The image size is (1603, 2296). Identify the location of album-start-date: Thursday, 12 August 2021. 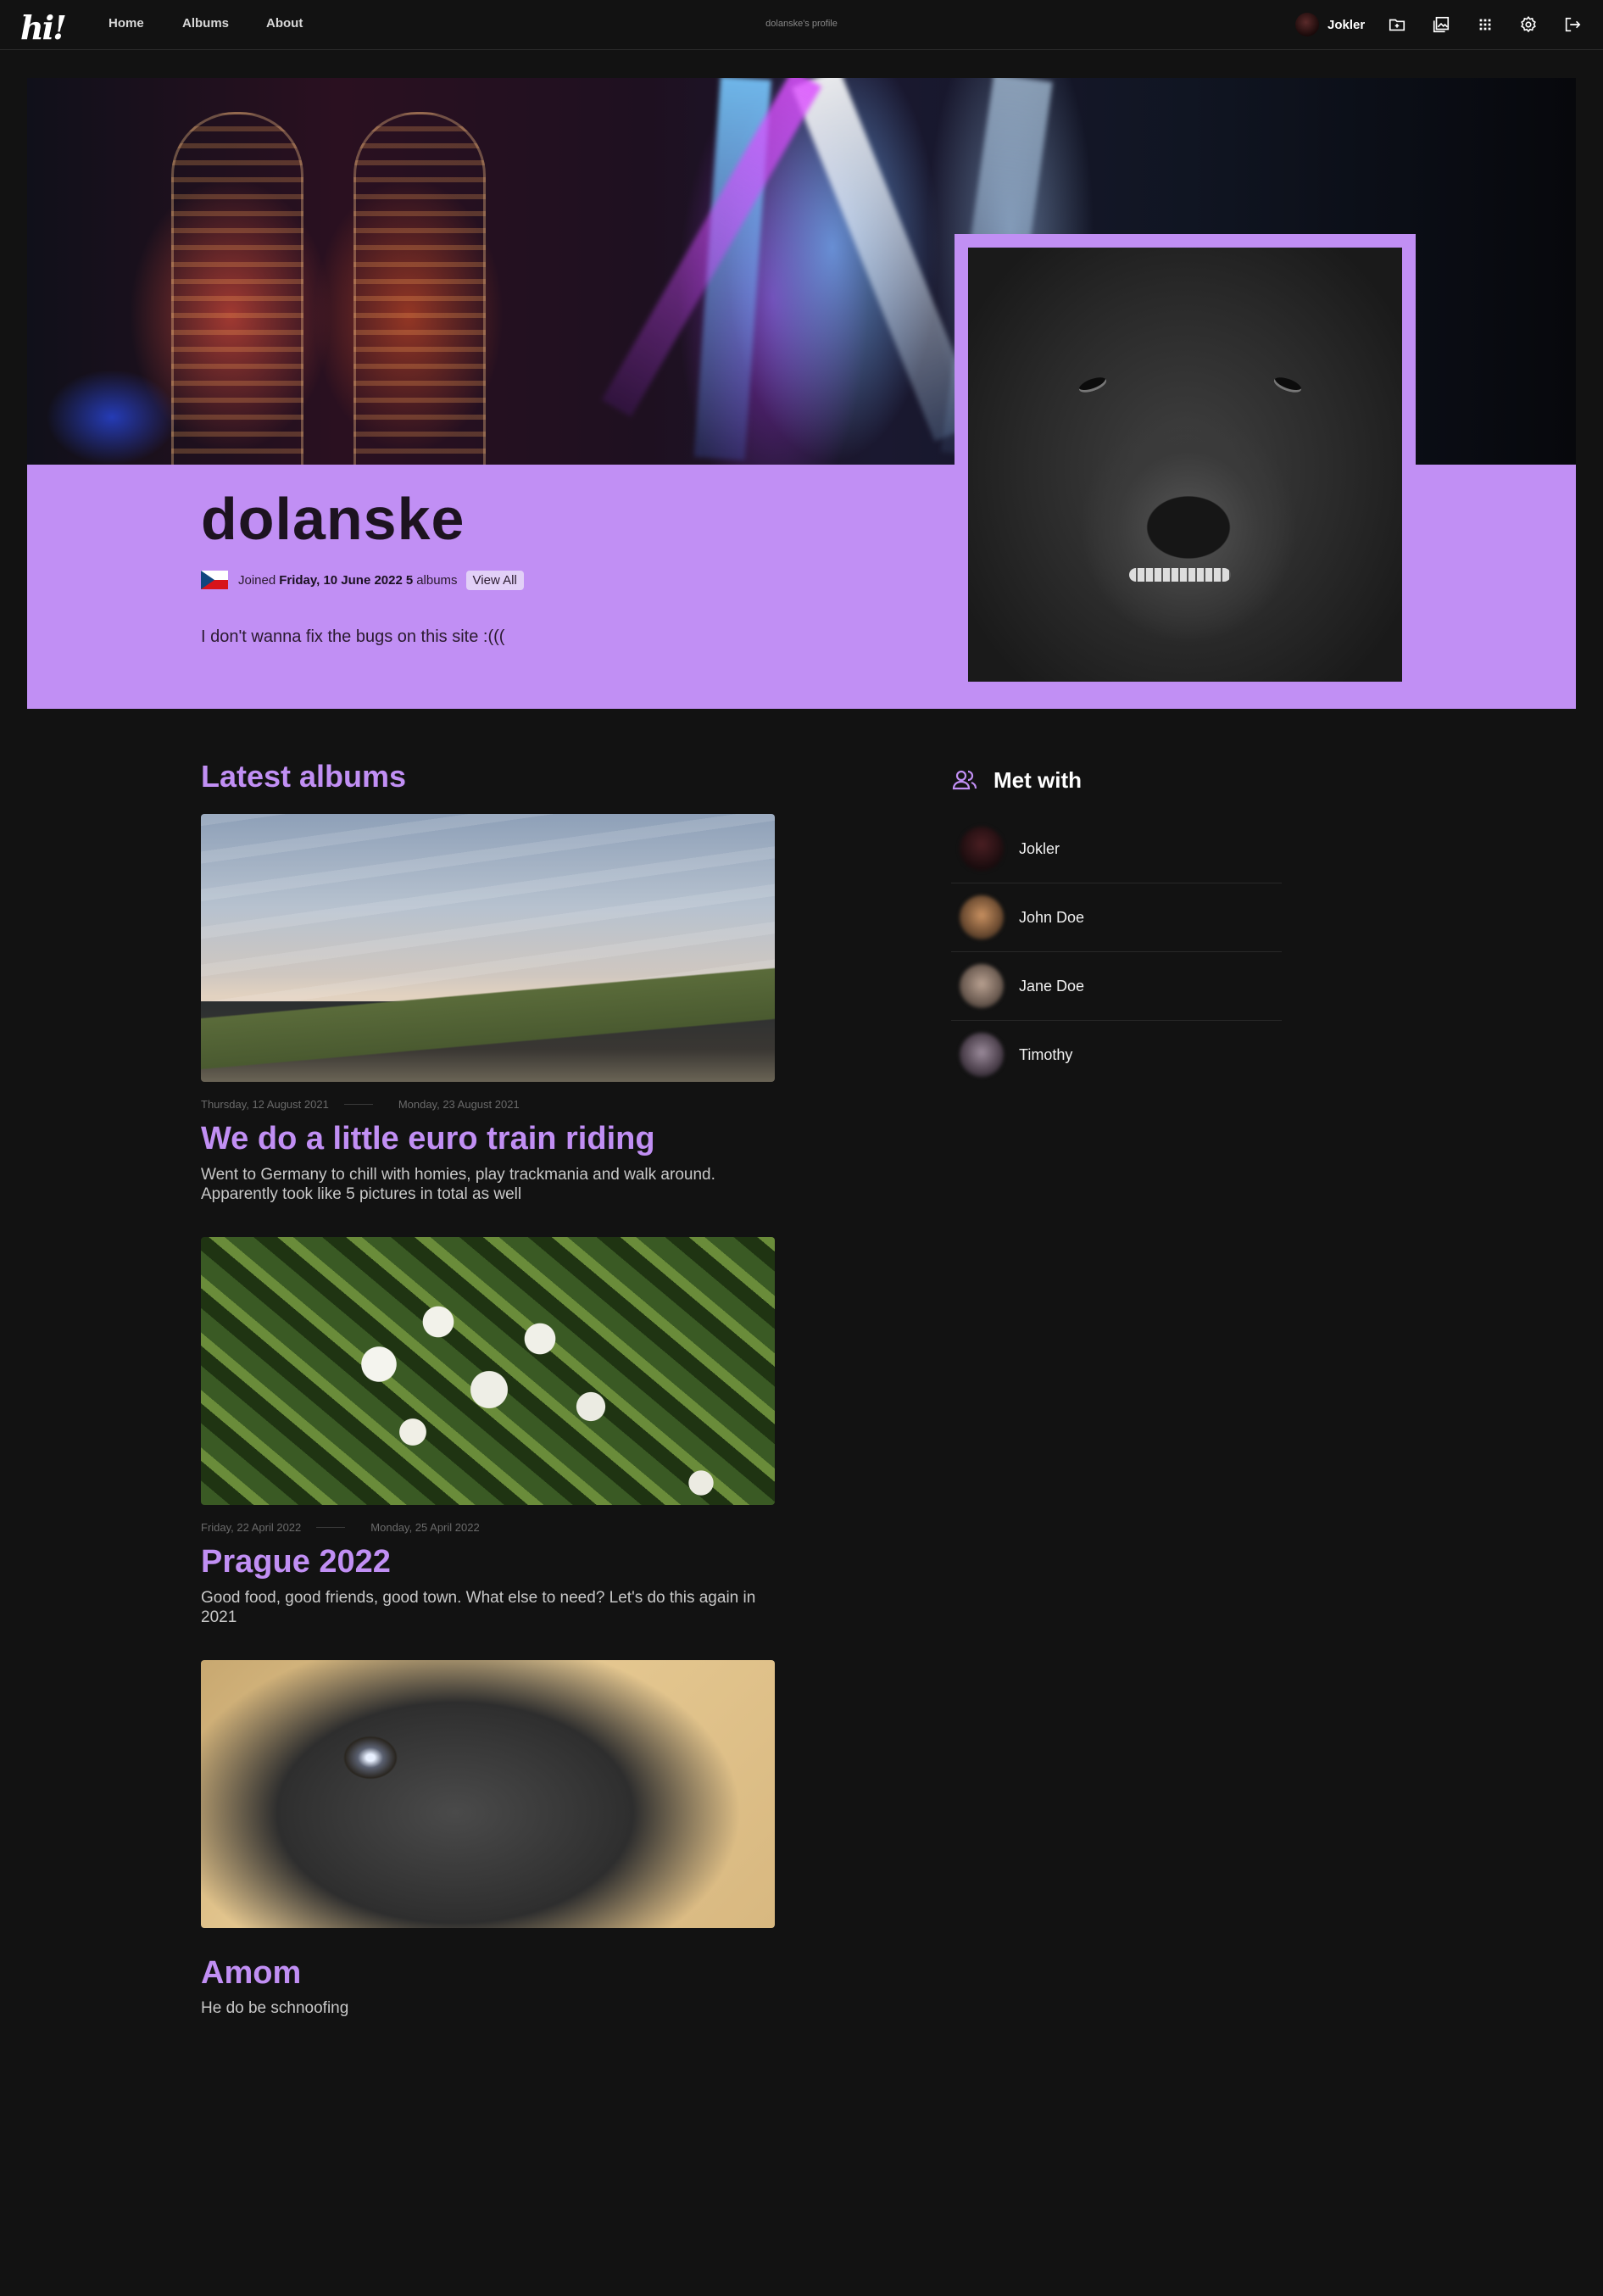
(265, 1104).